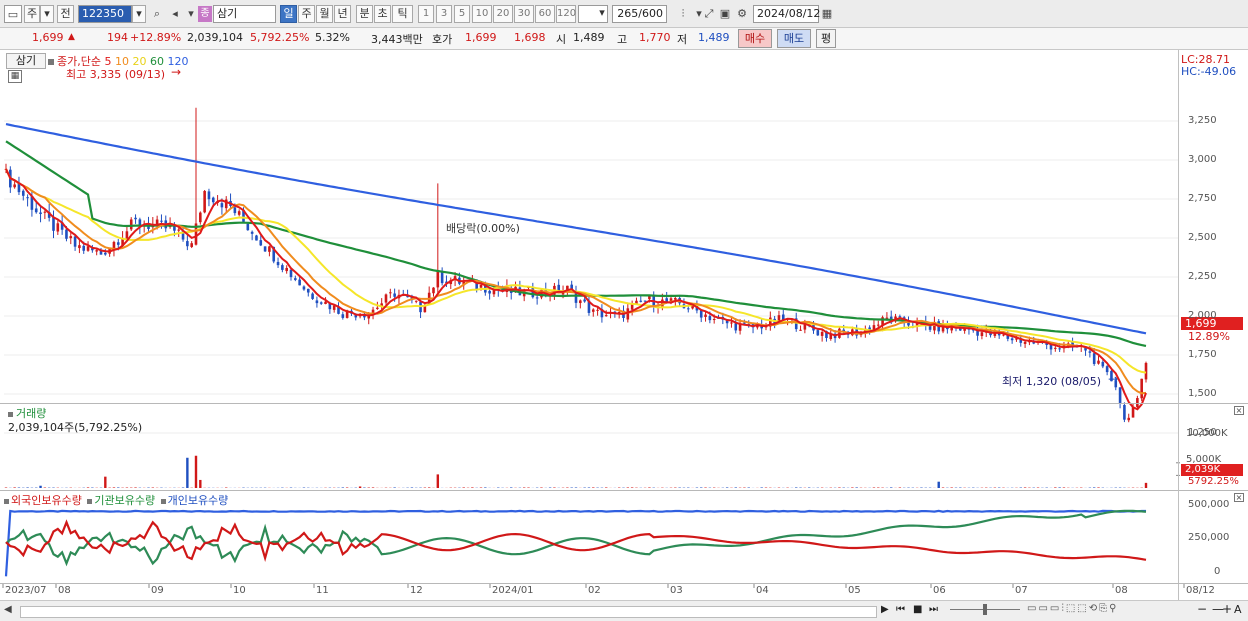 The image size is (1248, 621). What do you see at coordinates (1202, 609) in the screenshot?
I see `zoom-out-icon: −` at bounding box center [1202, 609].